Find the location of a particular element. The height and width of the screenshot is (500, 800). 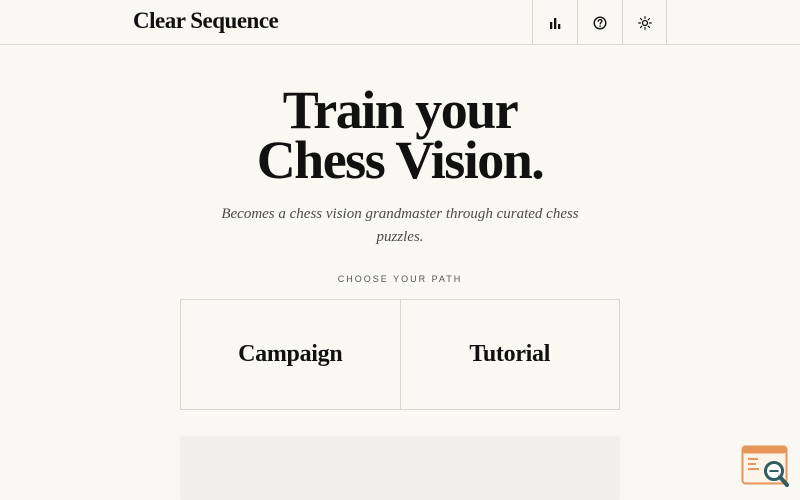

brand-logo: Clear Sequence is located at coordinates (206, 21).